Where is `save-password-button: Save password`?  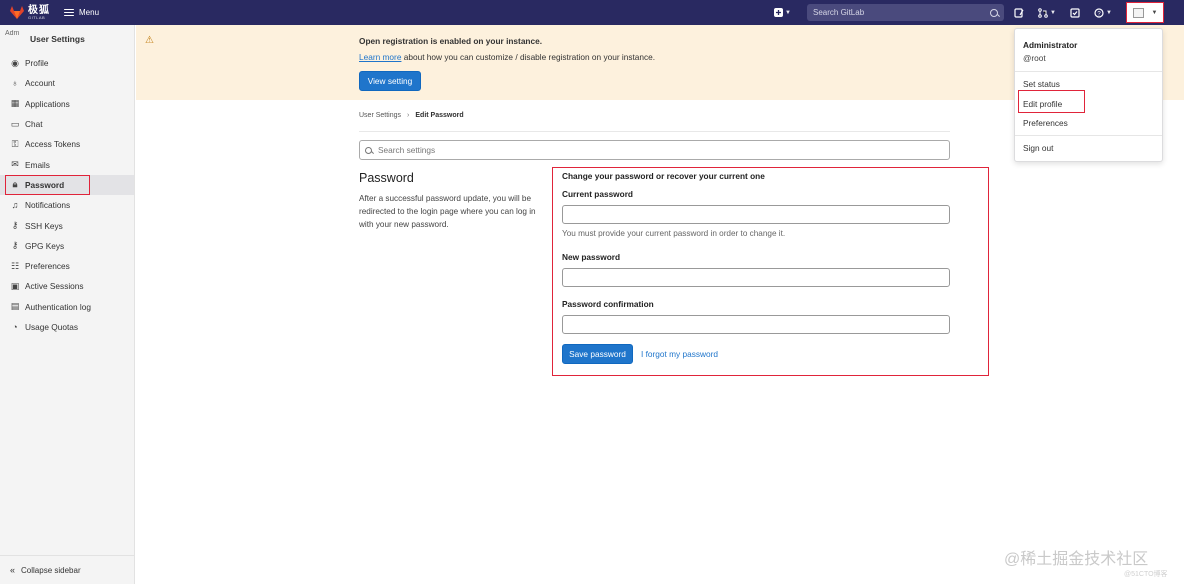 save-password-button: Save password is located at coordinates (597, 354).